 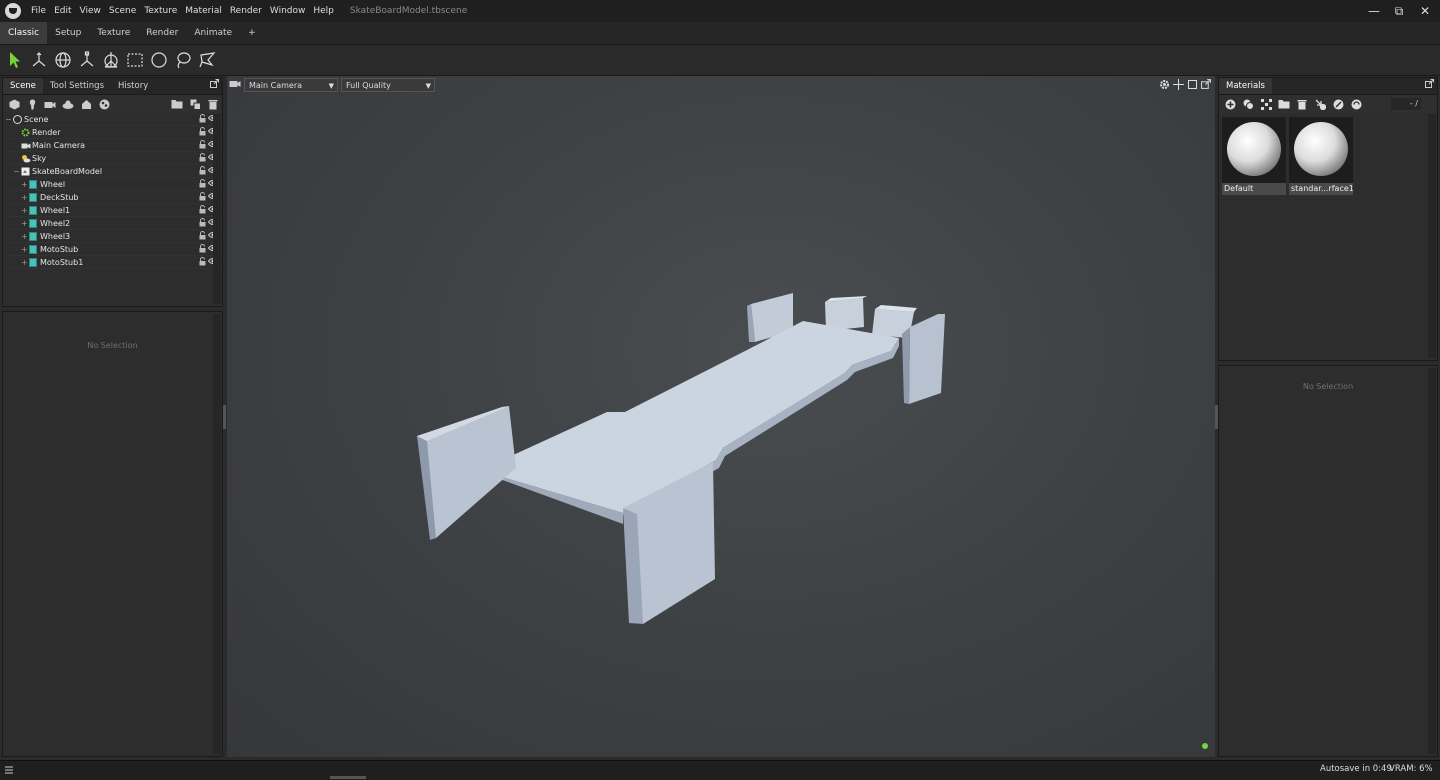 What do you see at coordinates (112, 236) in the screenshot?
I see `tree-row: + Wheel3` at bounding box center [112, 236].